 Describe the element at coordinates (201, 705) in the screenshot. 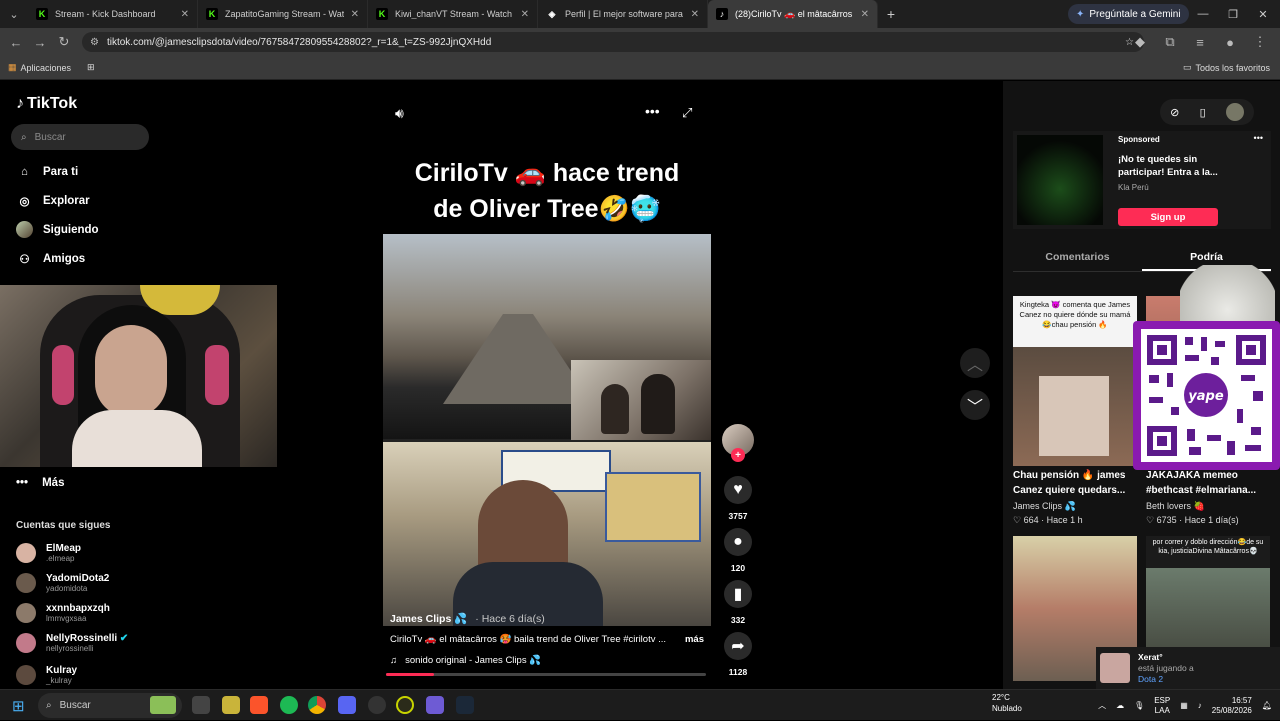

I see `task-view-icon` at that location.